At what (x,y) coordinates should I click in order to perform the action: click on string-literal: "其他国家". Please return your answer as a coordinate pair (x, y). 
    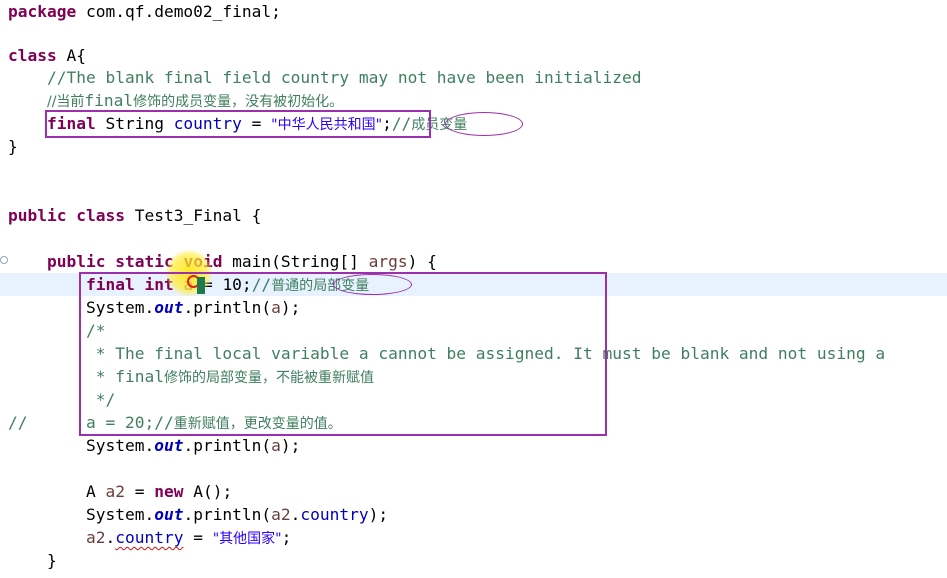
    Looking at the image, I should click on (247, 539).